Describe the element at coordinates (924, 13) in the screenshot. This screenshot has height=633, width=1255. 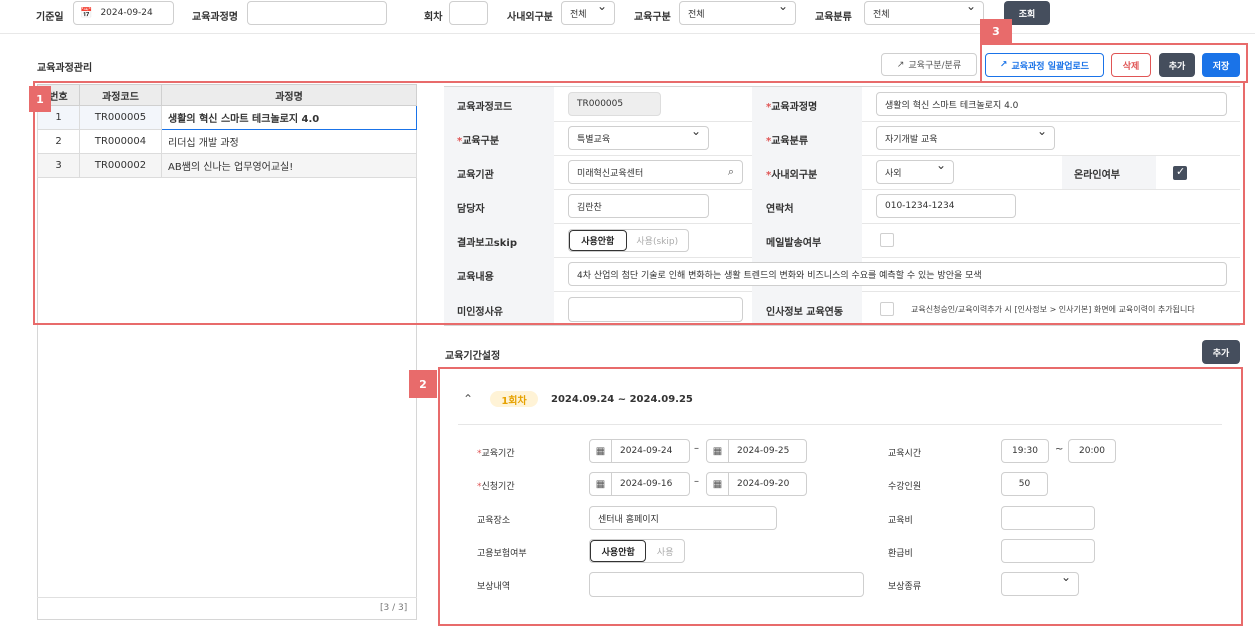
I see `edu-class-select: 전체` at that location.